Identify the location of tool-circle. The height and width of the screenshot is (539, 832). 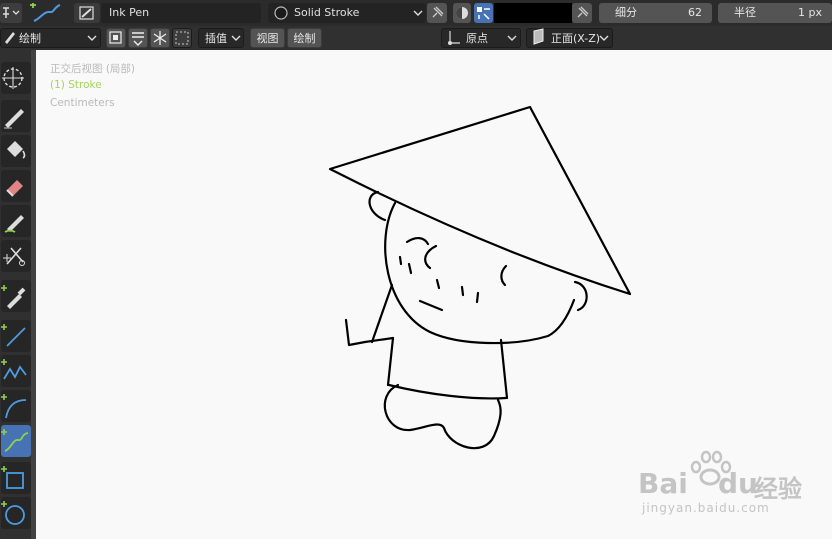
(16, 513).